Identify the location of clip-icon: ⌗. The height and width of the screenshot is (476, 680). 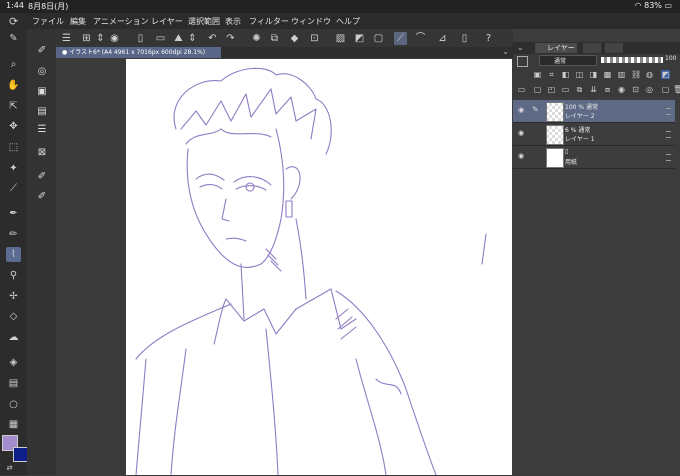
(551, 74).